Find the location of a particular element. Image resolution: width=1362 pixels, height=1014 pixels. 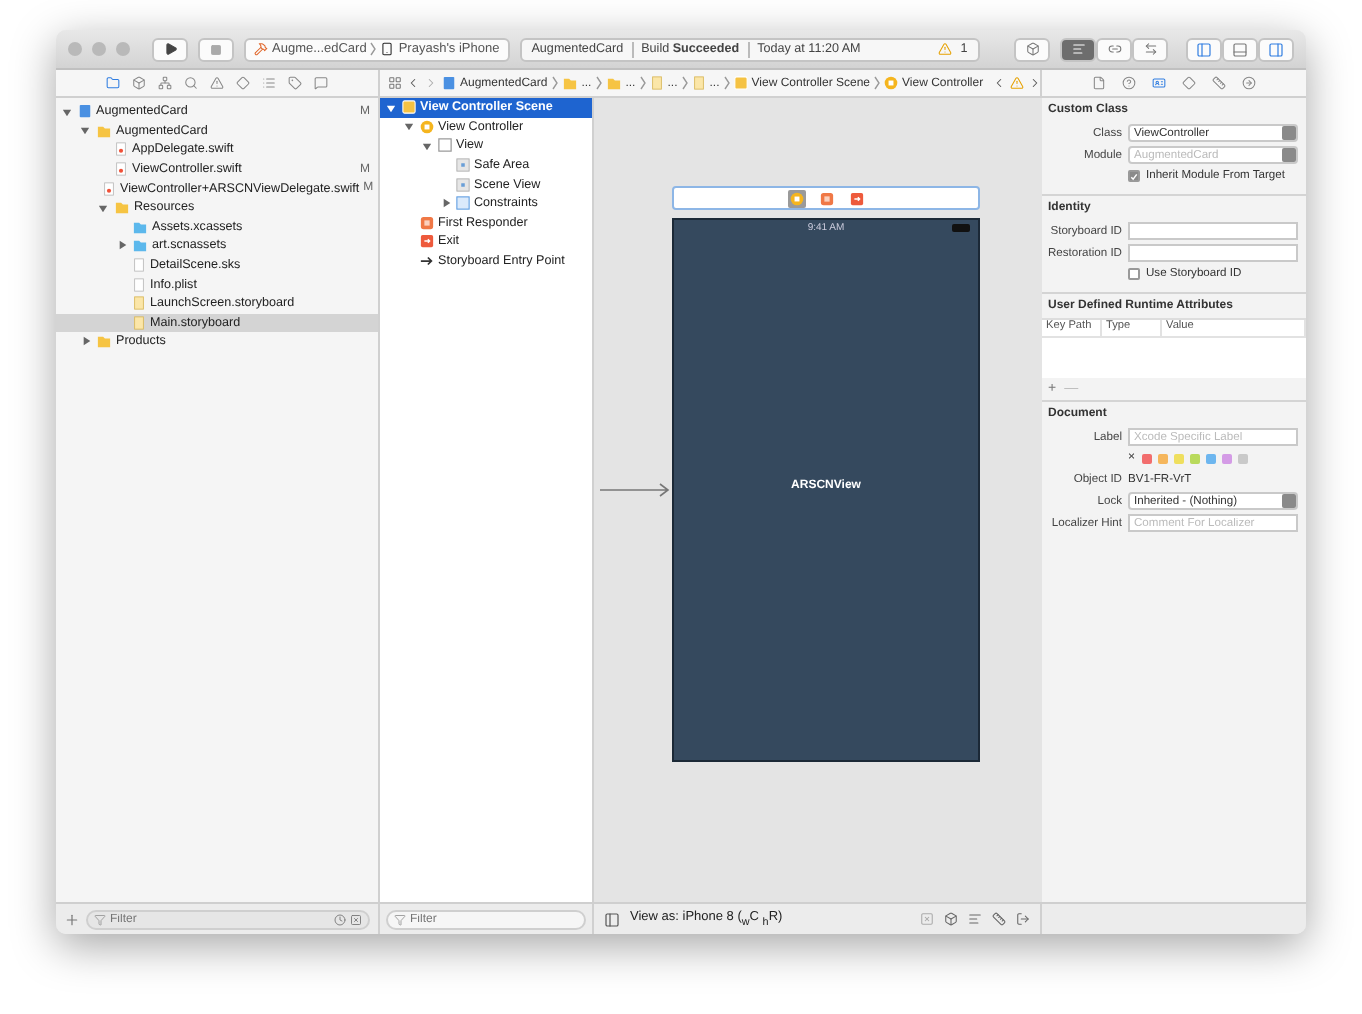

hammer-icon is located at coordinates (261, 49).